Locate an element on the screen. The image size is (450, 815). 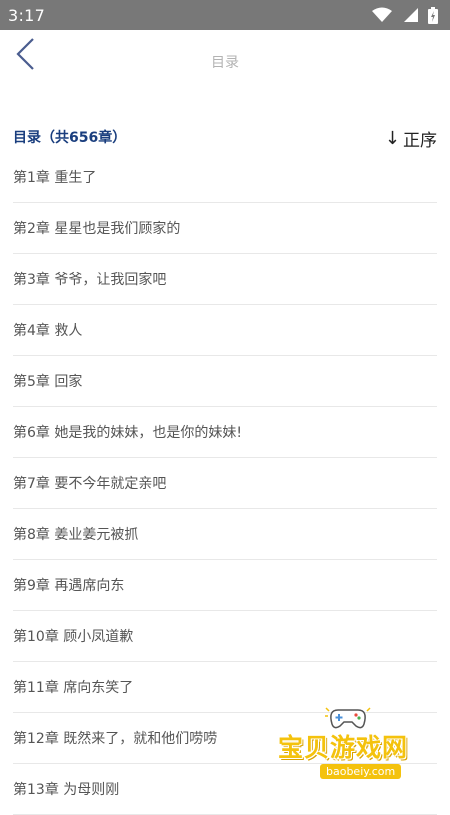
chapter-item: 第5章 回家 is located at coordinates (225, 381).